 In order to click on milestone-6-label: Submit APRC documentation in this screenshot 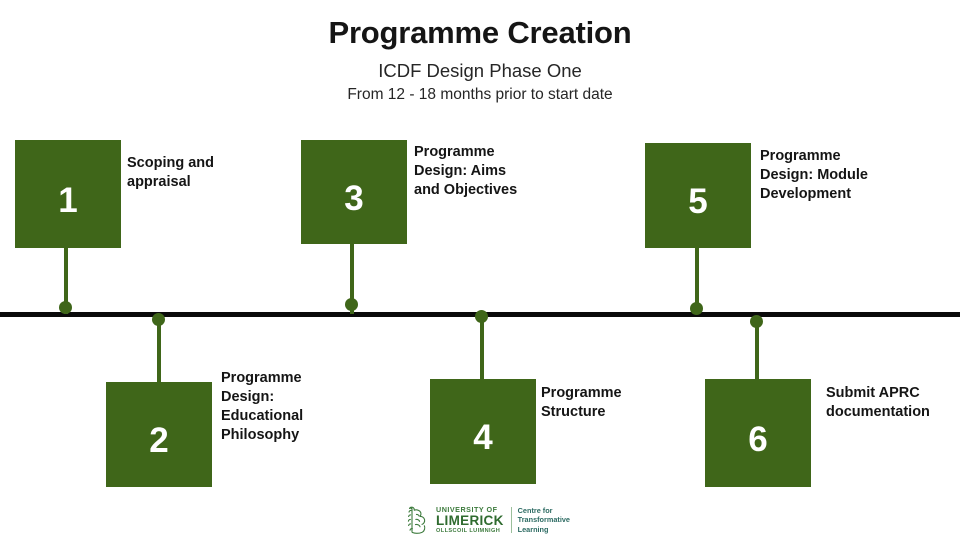, I will do `click(878, 403)`.